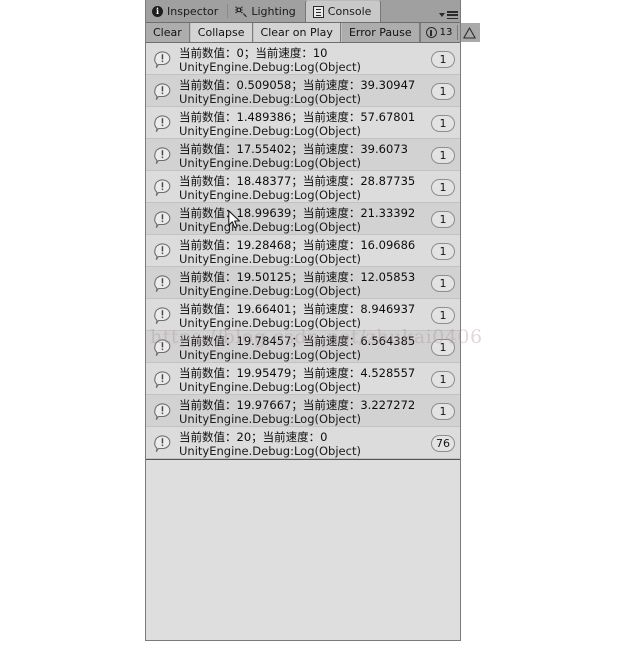 The height and width of the screenshot is (648, 621). What do you see at coordinates (296, 32) in the screenshot?
I see `clear-on-play-toggle: Clear on Play` at bounding box center [296, 32].